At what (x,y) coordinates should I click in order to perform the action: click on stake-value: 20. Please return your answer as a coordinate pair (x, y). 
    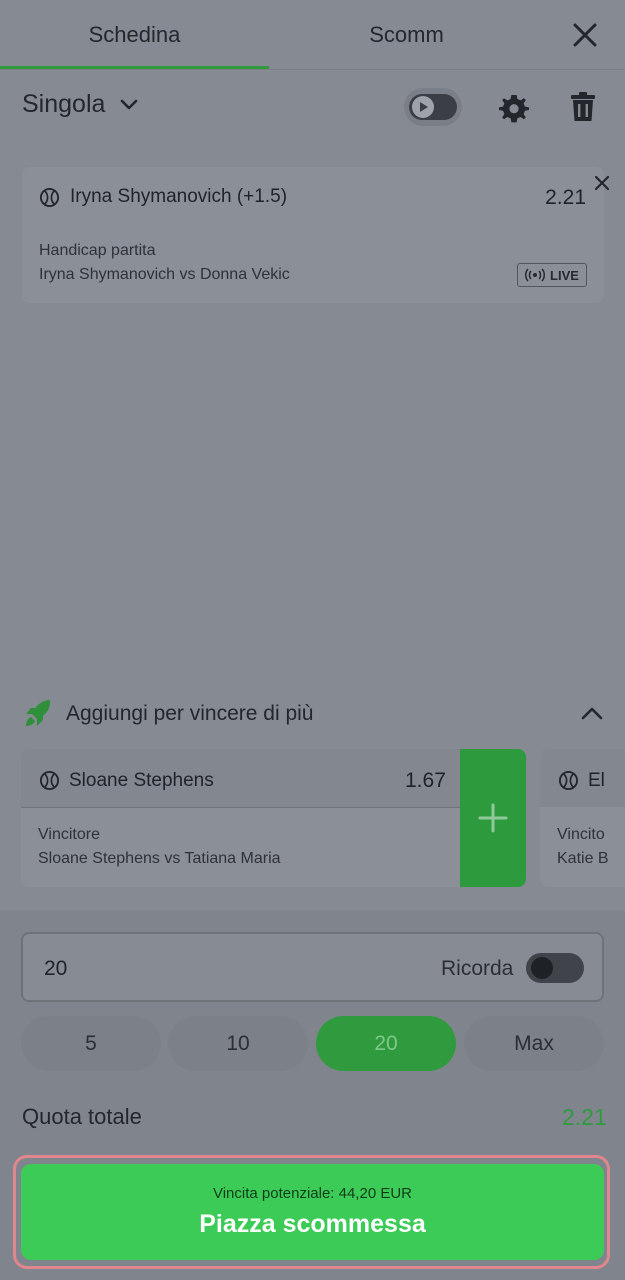
    Looking at the image, I should click on (56, 968).